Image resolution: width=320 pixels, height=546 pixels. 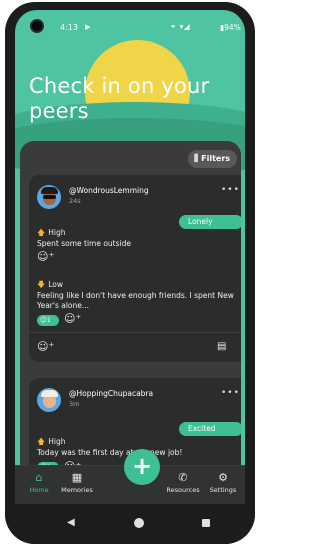 I want to click on nav-resources: ✆ Resources, so click(x=183, y=482).